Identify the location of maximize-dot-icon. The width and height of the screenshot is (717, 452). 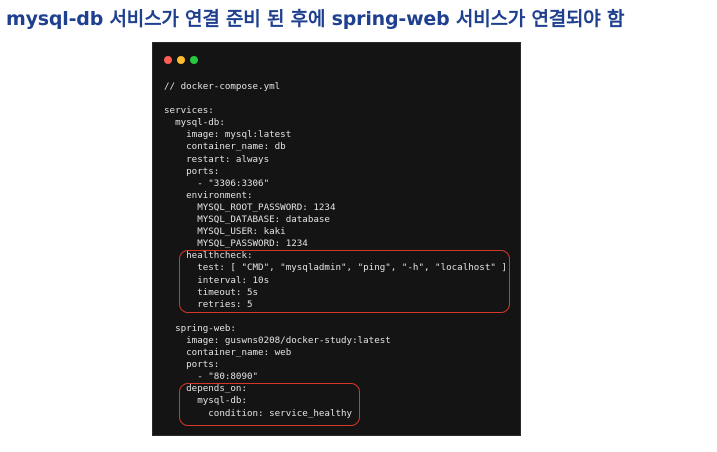
(194, 60).